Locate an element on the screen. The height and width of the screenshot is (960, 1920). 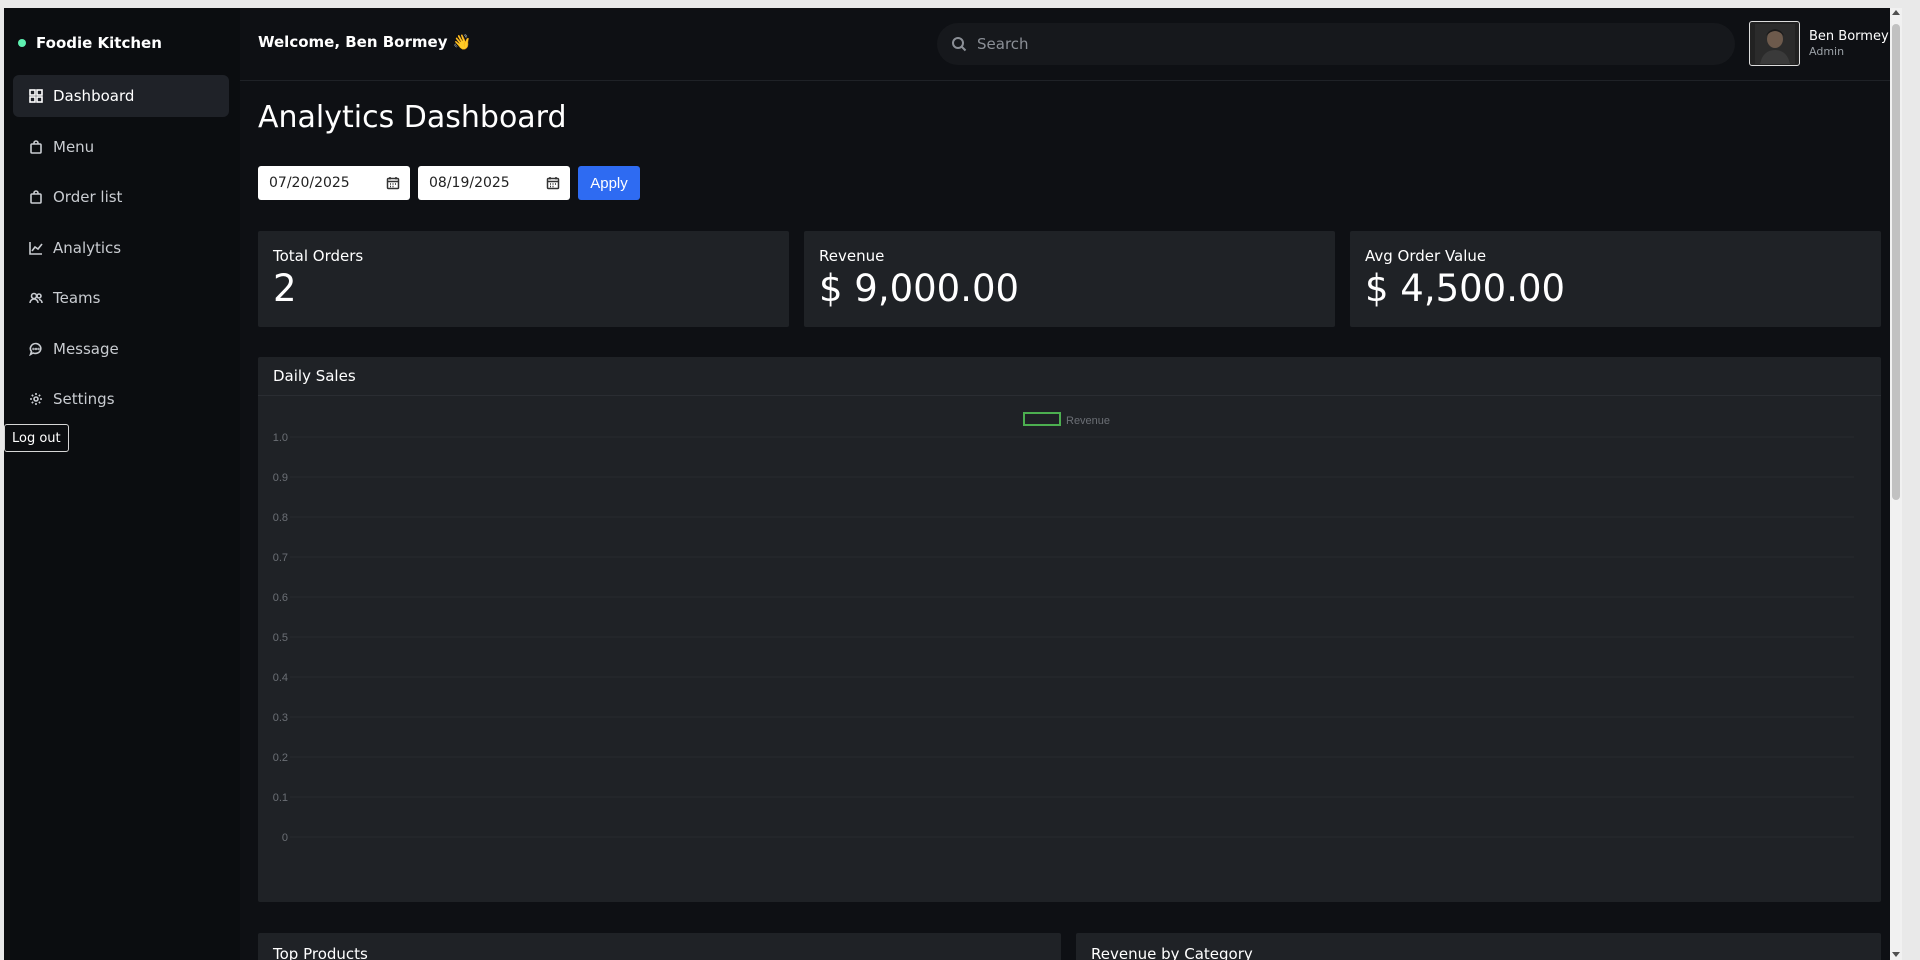
avatar is located at coordinates (1774, 43).